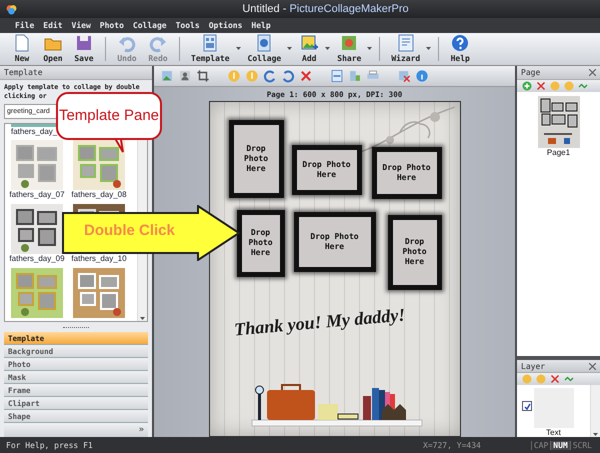 Image resolution: width=600 pixels, height=453 pixels. I want to click on page-label: Page1, so click(558, 152).